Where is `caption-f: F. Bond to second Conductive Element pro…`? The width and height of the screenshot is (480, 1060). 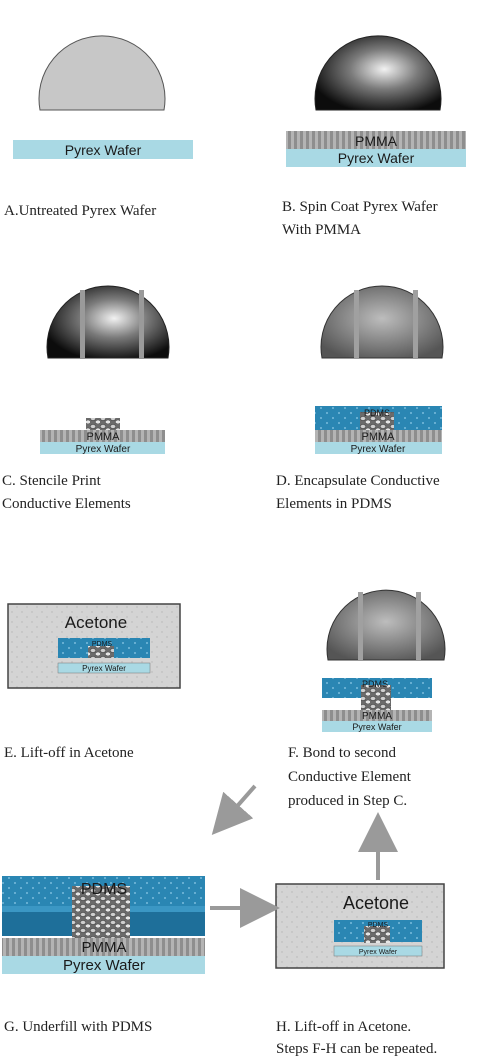
caption-f: F. Bond to second Conductive Element pro… is located at coordinates (351, 777).